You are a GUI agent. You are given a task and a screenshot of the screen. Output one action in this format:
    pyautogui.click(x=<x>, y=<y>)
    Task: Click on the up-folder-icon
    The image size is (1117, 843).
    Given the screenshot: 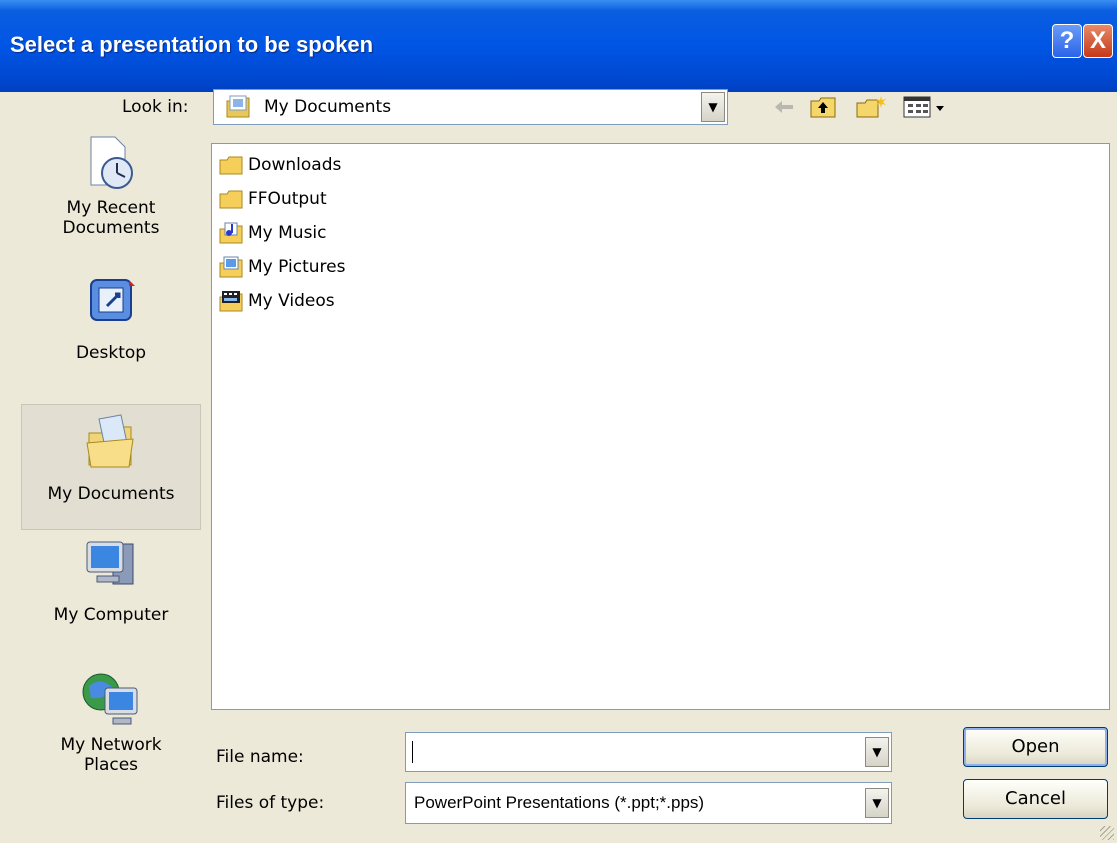 What is the action you would take?
    pyautogui.click(x=823, y=107)
    